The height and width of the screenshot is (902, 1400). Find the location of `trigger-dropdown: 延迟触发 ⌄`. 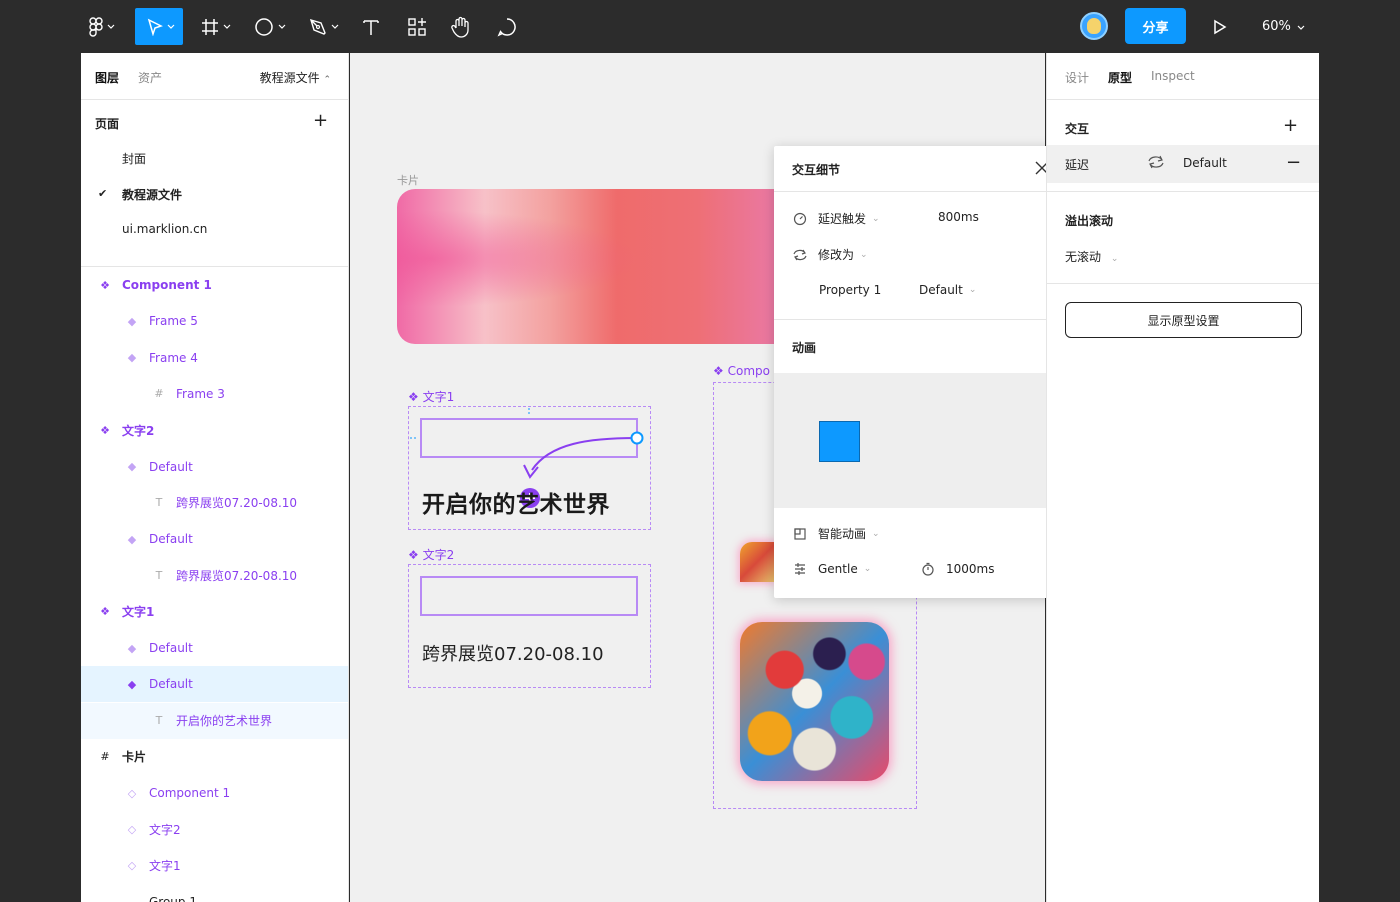

trigger-dropdown: 延迟触发 ⌄ is located at coordinates (836, 218).